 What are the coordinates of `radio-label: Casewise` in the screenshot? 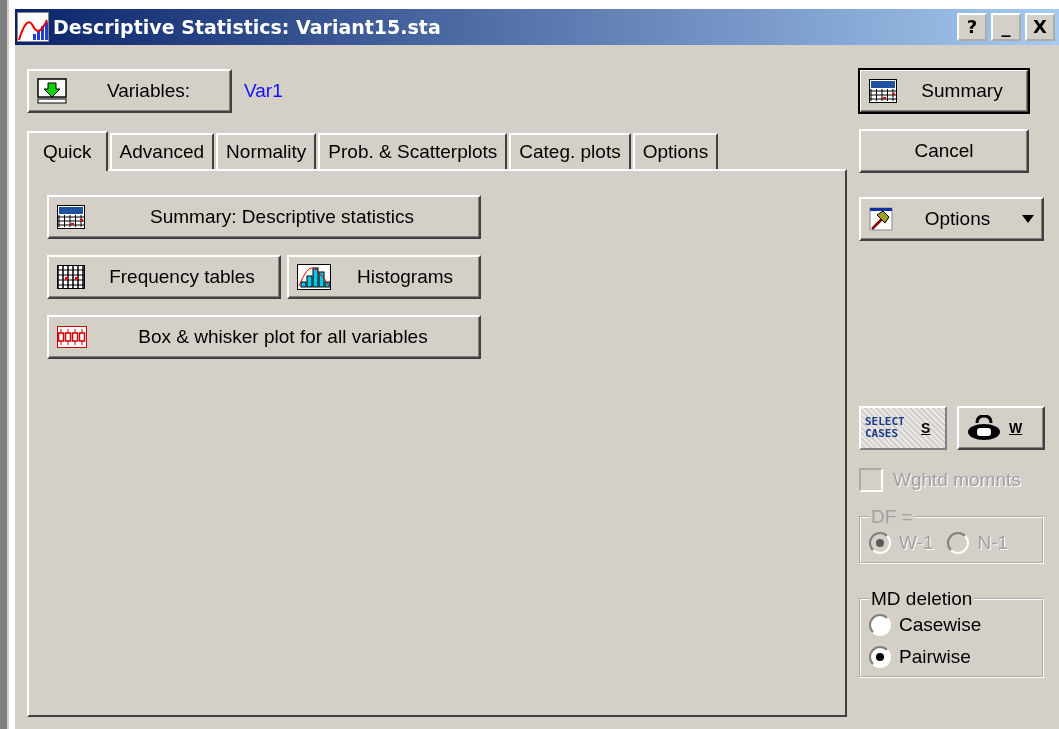 It's located at (940, 625).